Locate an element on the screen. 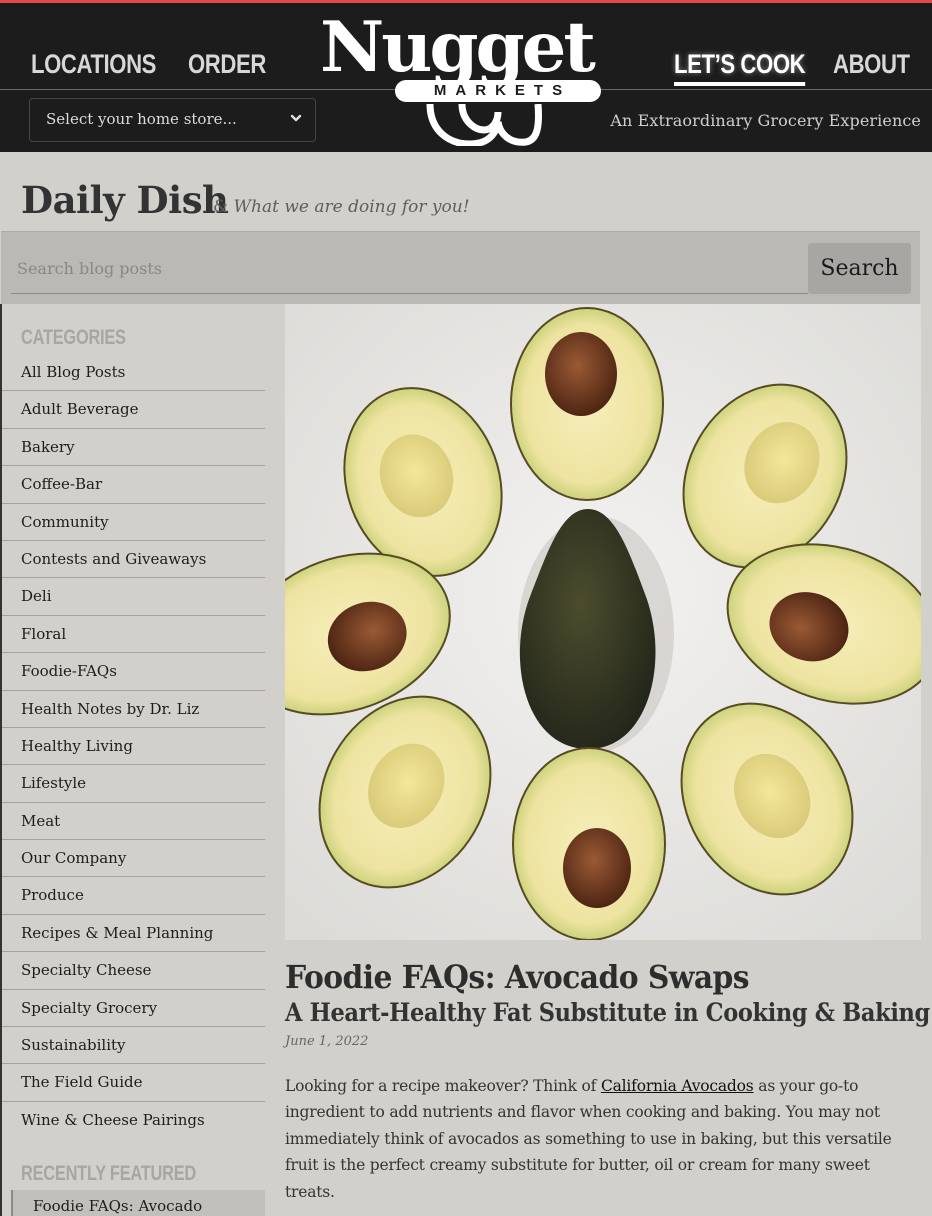  category-item: Produce is located at coordinates (133, 896).